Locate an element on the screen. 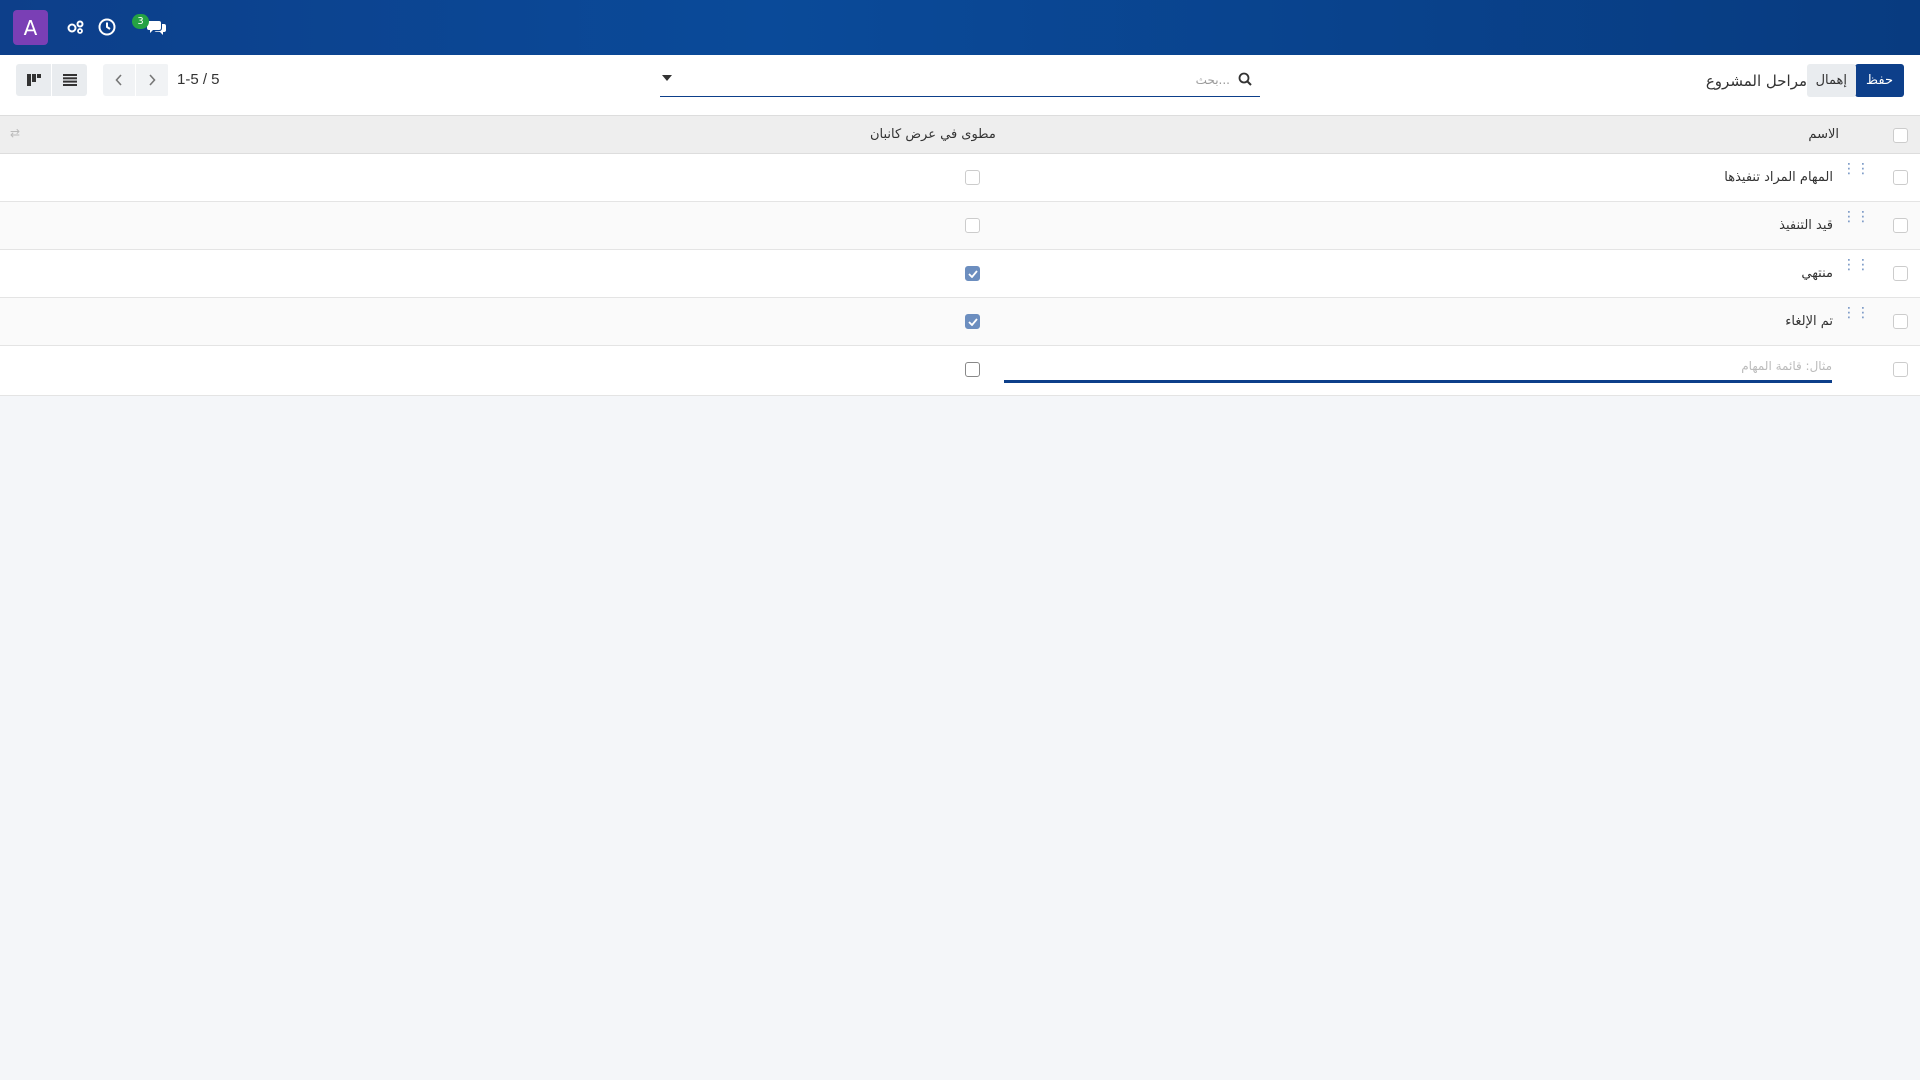 The height and width of the screenshot is (1080, 1920). optional-columns-toggle-icon: ⇄ is located at coordinates (15, 133).